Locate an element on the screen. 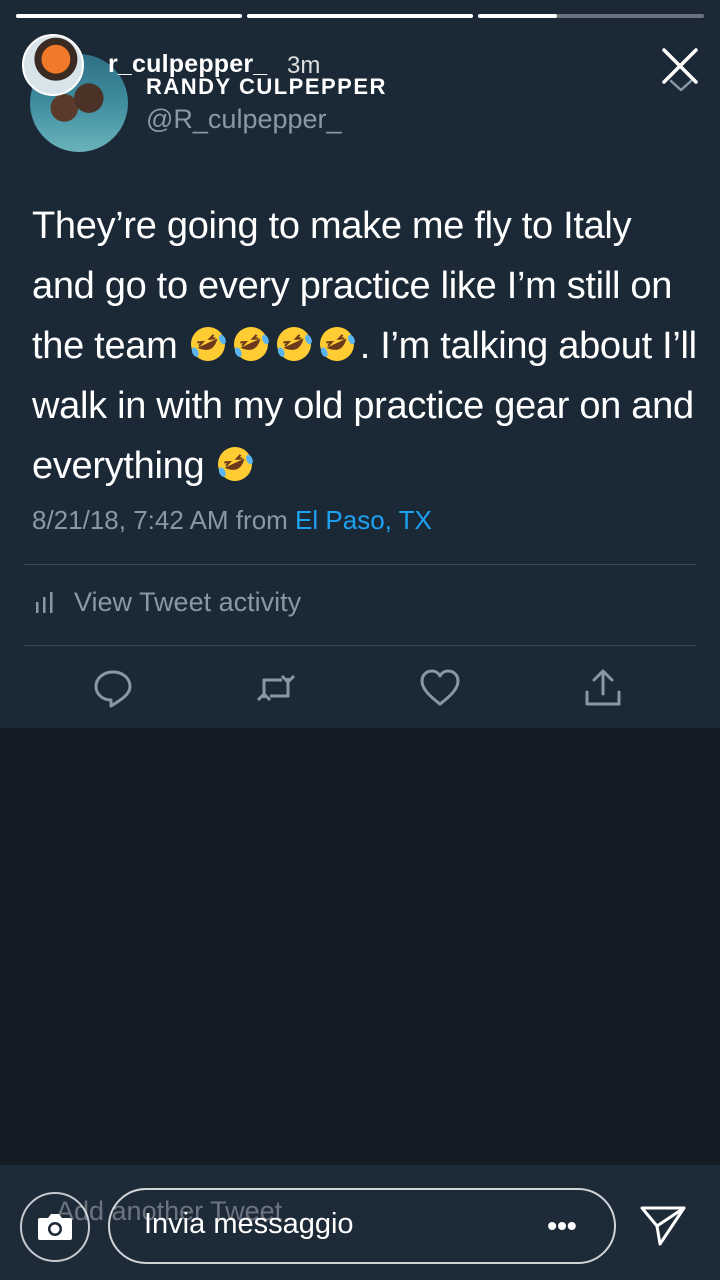 This screenshot has height=1280, width=720. more-options-button: ••• is located at coordinates (562, 1226).